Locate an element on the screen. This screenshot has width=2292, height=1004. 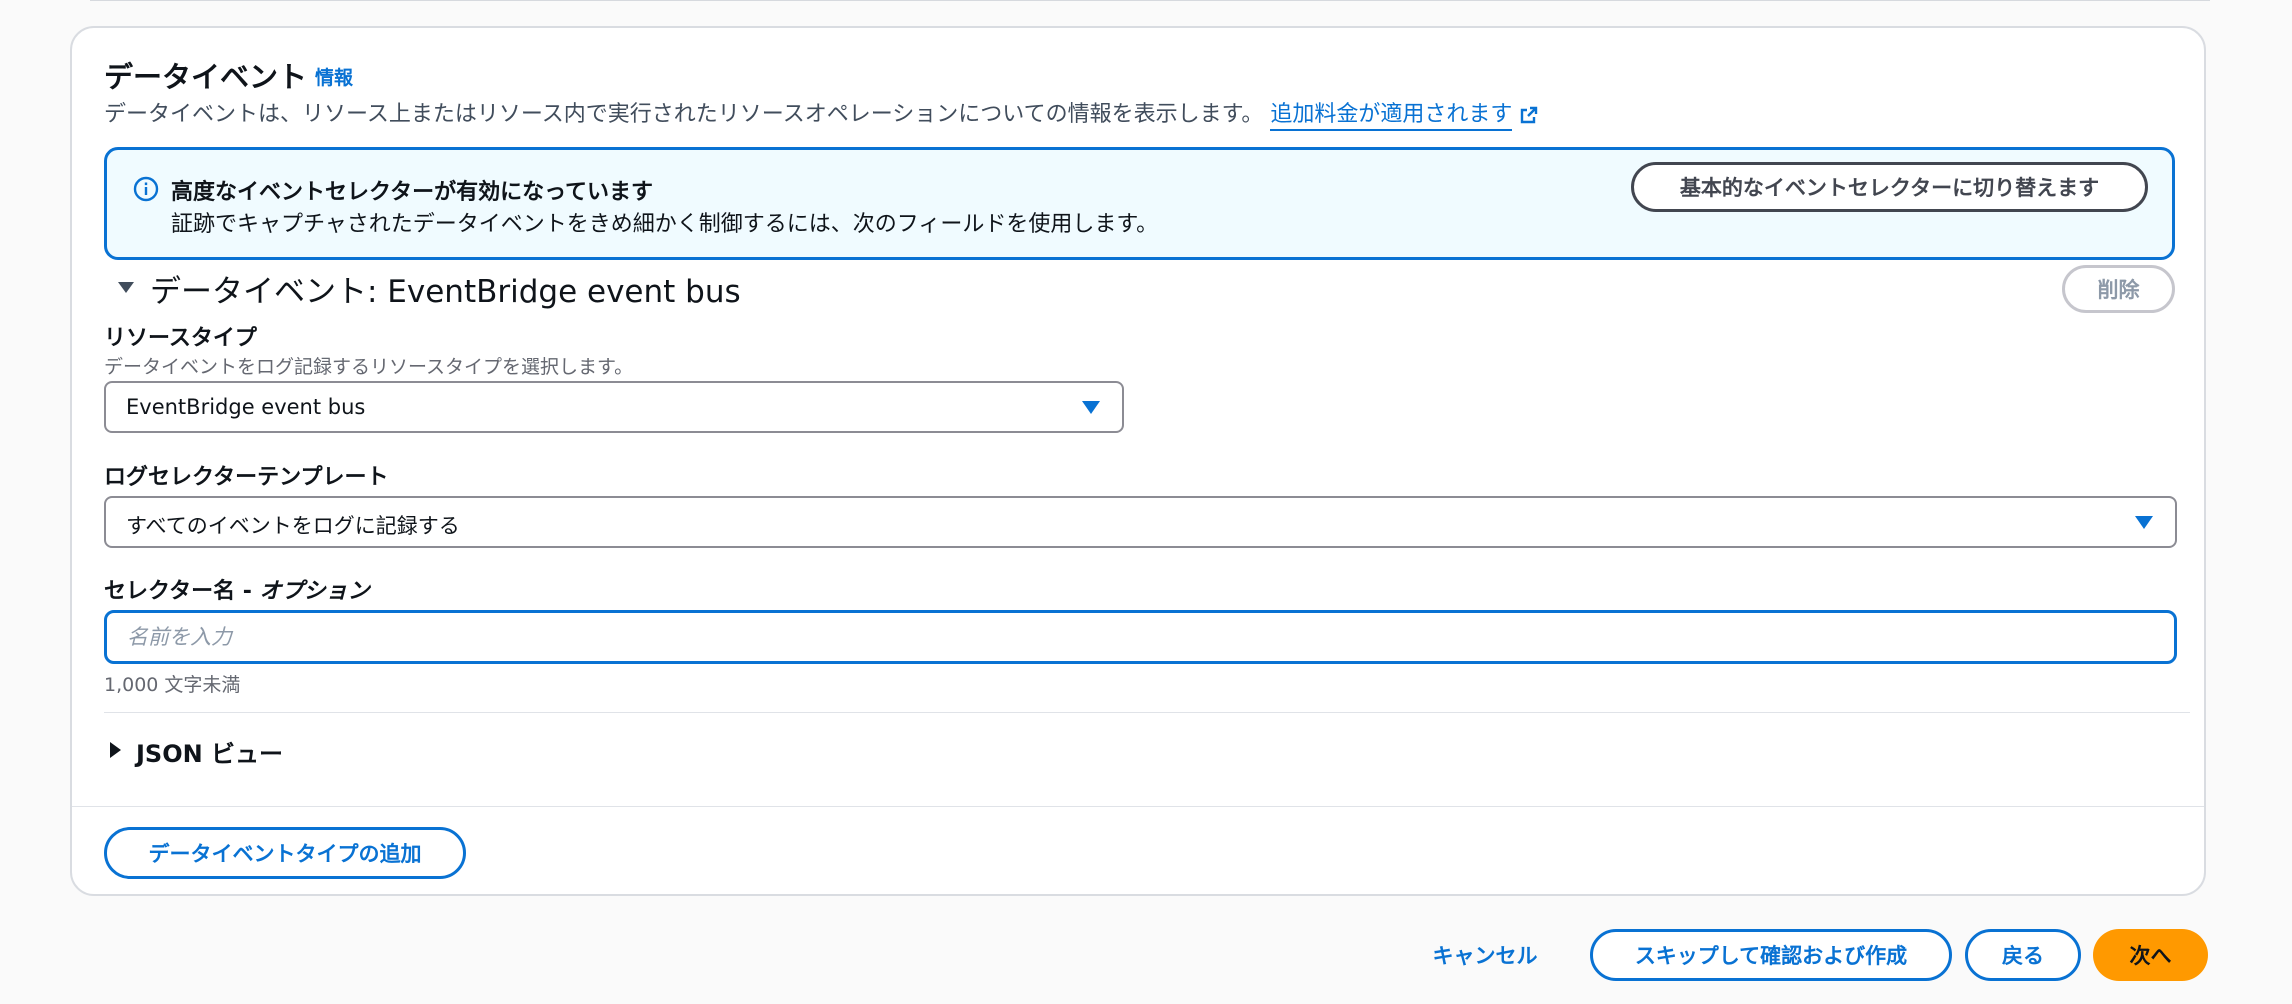
panel-title: データイベント is located at coordinates (206, 77).